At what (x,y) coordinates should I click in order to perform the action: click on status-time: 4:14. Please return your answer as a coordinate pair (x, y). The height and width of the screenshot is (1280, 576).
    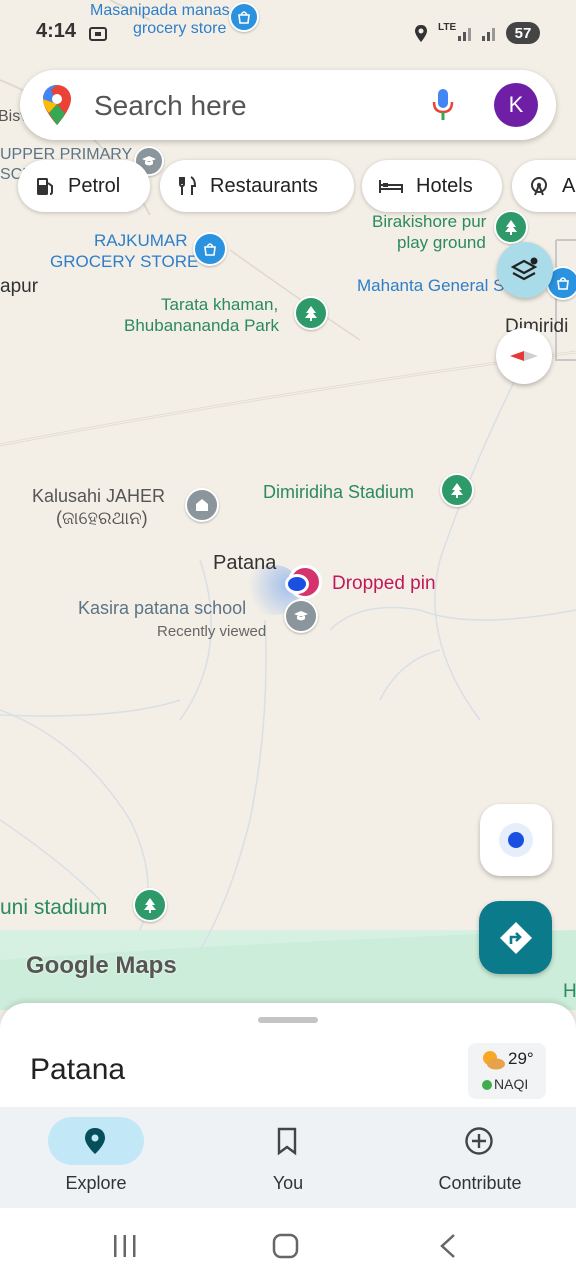
    Looking at the image, I should click on (56, 31).